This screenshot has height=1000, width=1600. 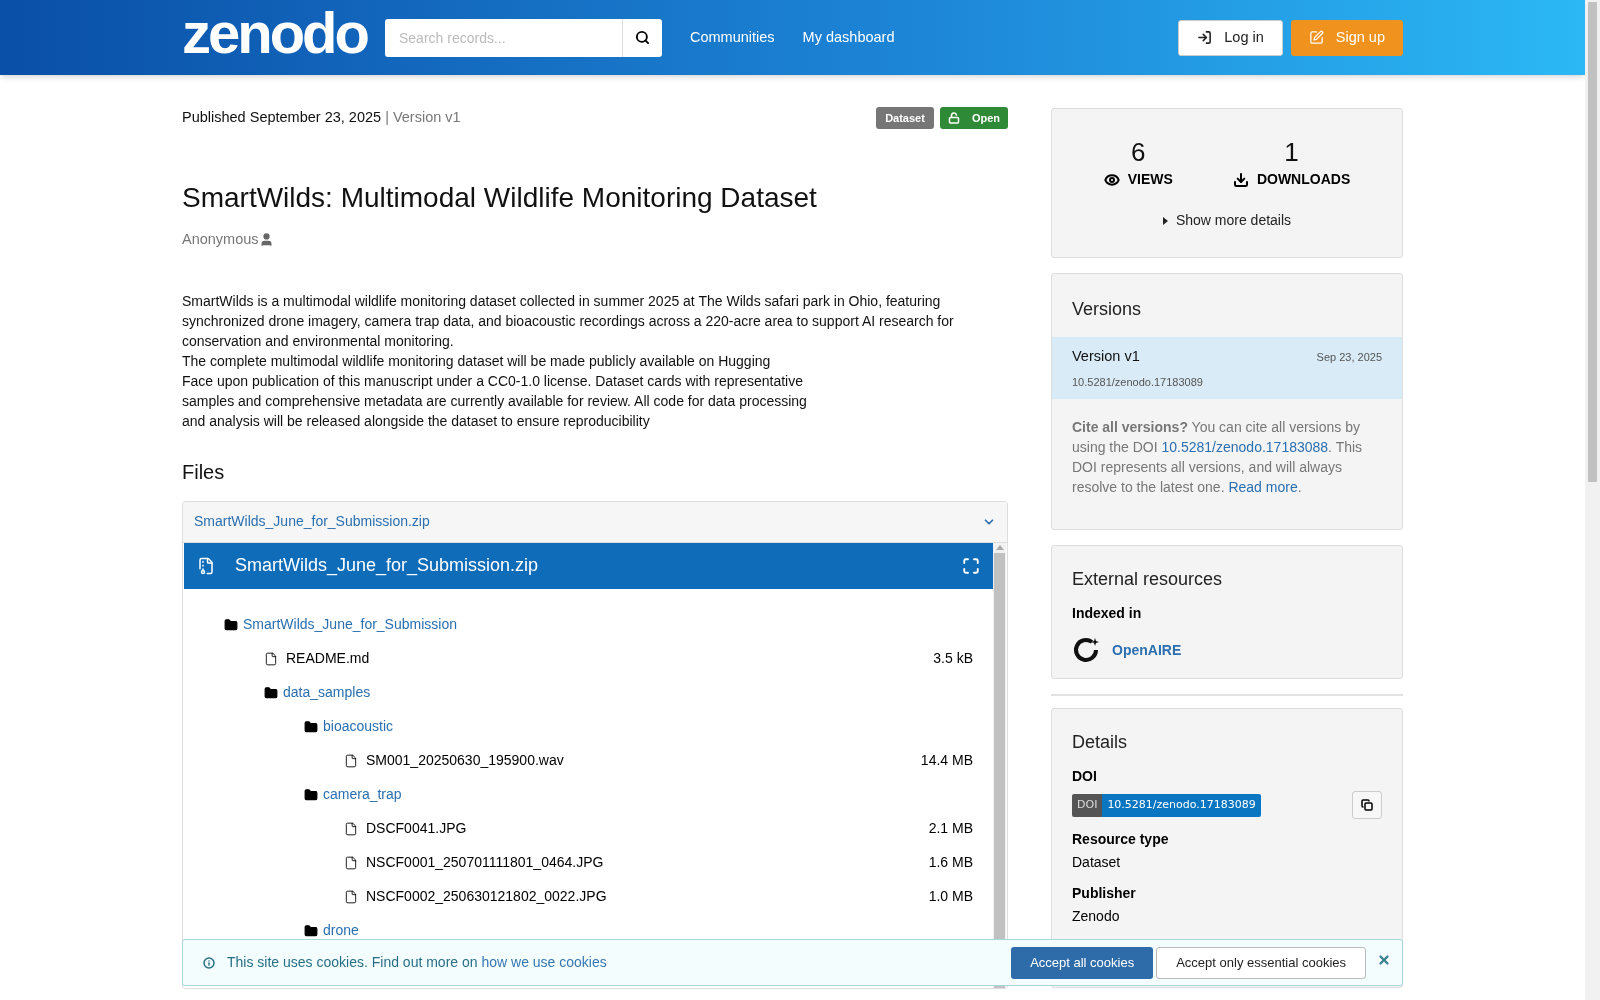 I want to click on doi-label: DOI, so click(x=1085, y=777).